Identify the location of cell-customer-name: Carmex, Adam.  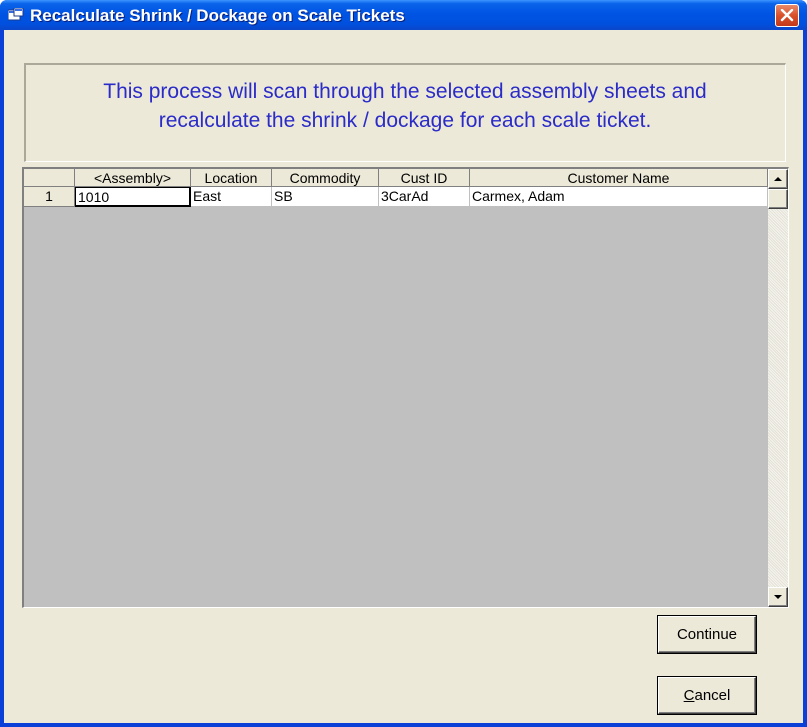
(619, 197).